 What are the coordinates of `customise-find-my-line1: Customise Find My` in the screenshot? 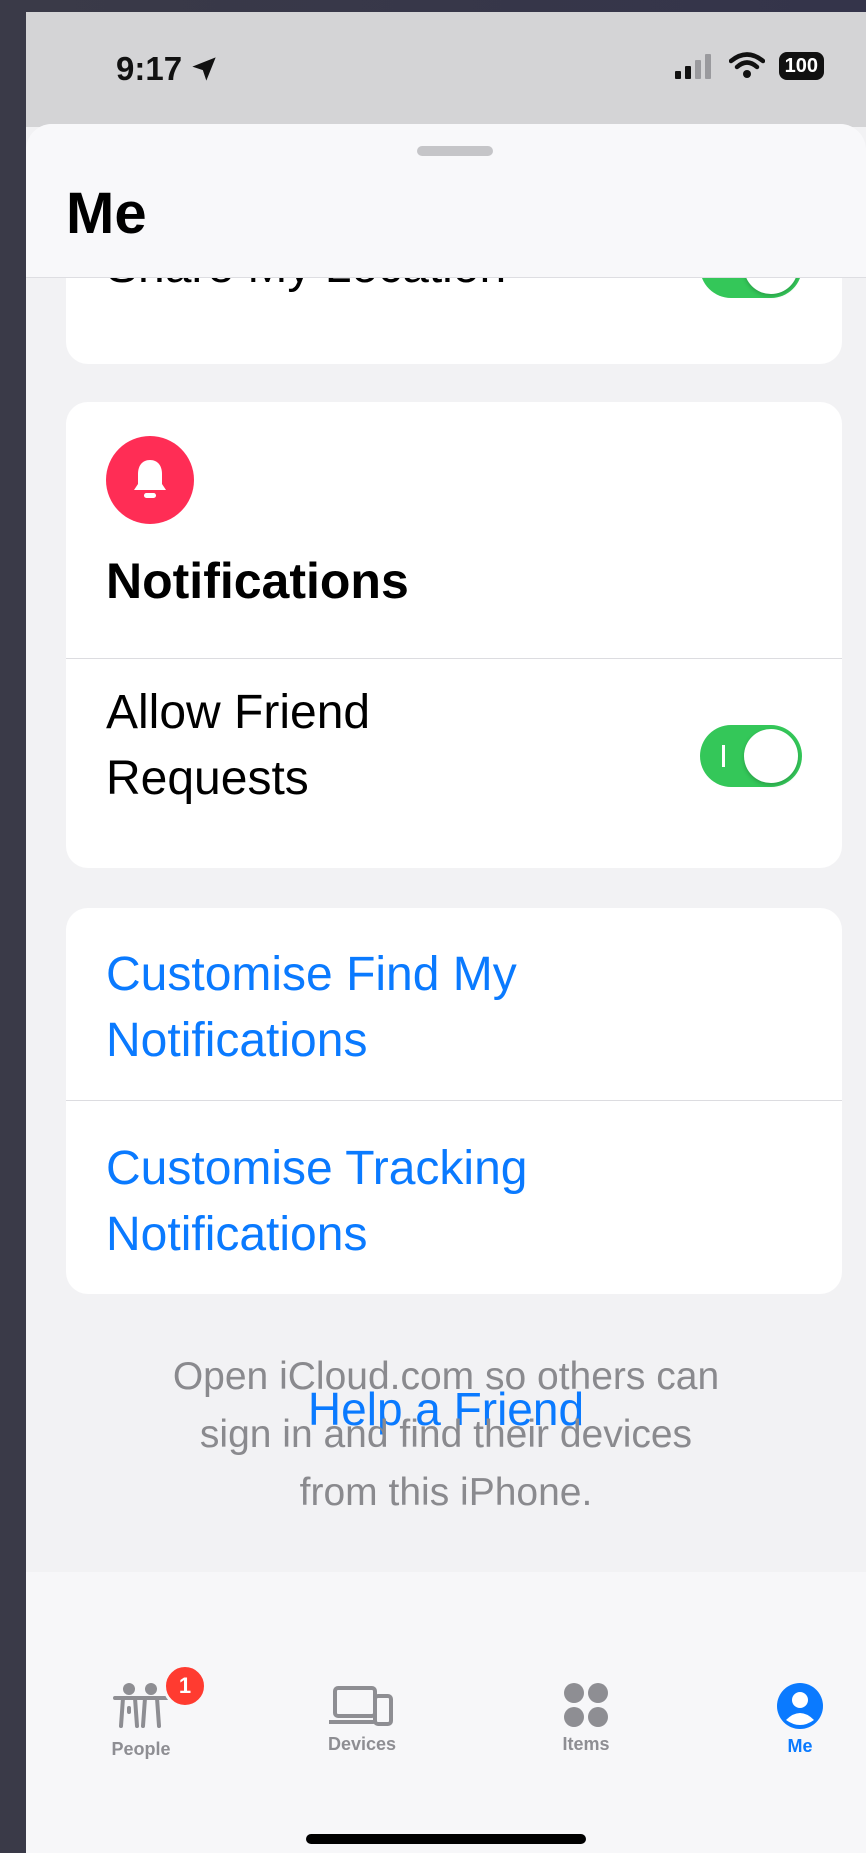 It's located at (311, 974).